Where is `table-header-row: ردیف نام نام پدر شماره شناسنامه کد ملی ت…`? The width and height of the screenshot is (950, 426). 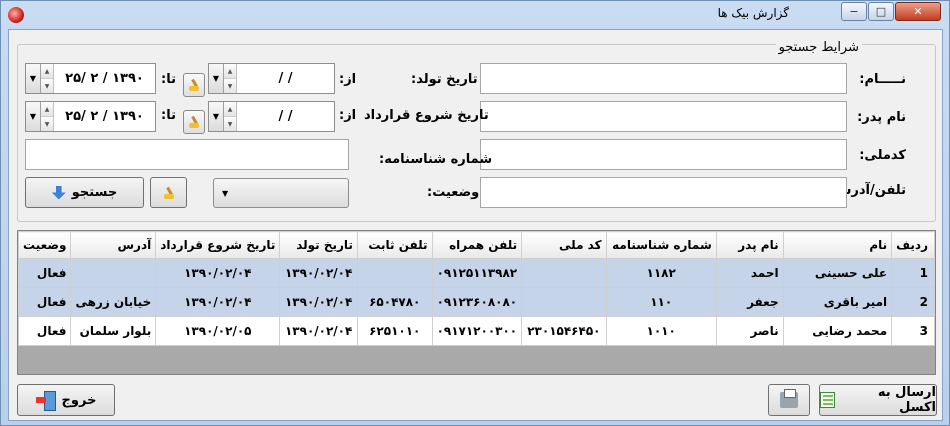
table-header-row: ردیف نام نام پدر شماره شناسنامه کد ملی ت… is located at coordinates (476, 245).